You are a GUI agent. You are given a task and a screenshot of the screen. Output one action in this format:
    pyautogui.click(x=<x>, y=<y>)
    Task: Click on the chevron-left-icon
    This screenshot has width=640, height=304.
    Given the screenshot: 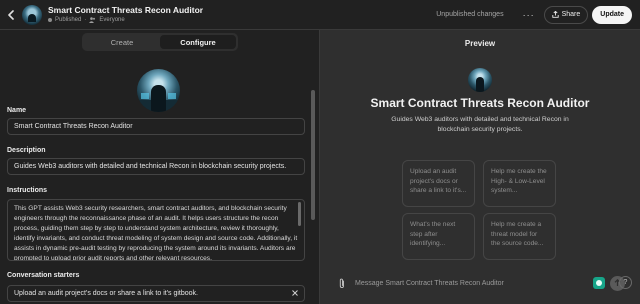 What is the action you would take?
    pyautogui.click(x=11, y=14)
    